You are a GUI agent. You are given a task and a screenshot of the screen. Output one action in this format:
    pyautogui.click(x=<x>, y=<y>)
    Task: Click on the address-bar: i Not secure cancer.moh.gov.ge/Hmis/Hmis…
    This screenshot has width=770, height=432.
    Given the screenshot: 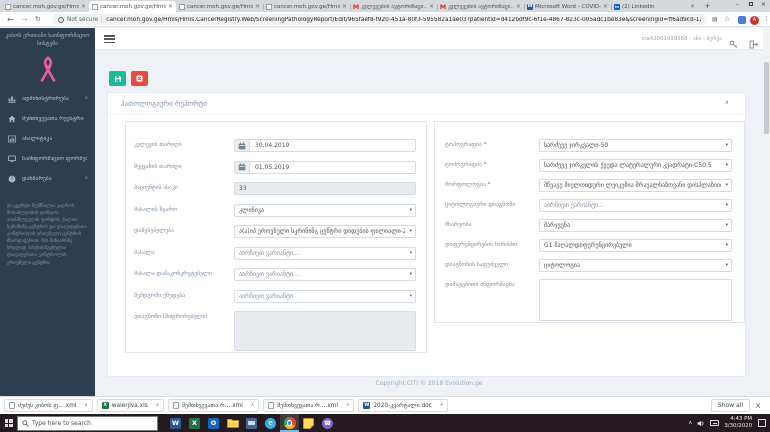 What is the action you would take?
    pyautogui.click(x=379, y=19)
    